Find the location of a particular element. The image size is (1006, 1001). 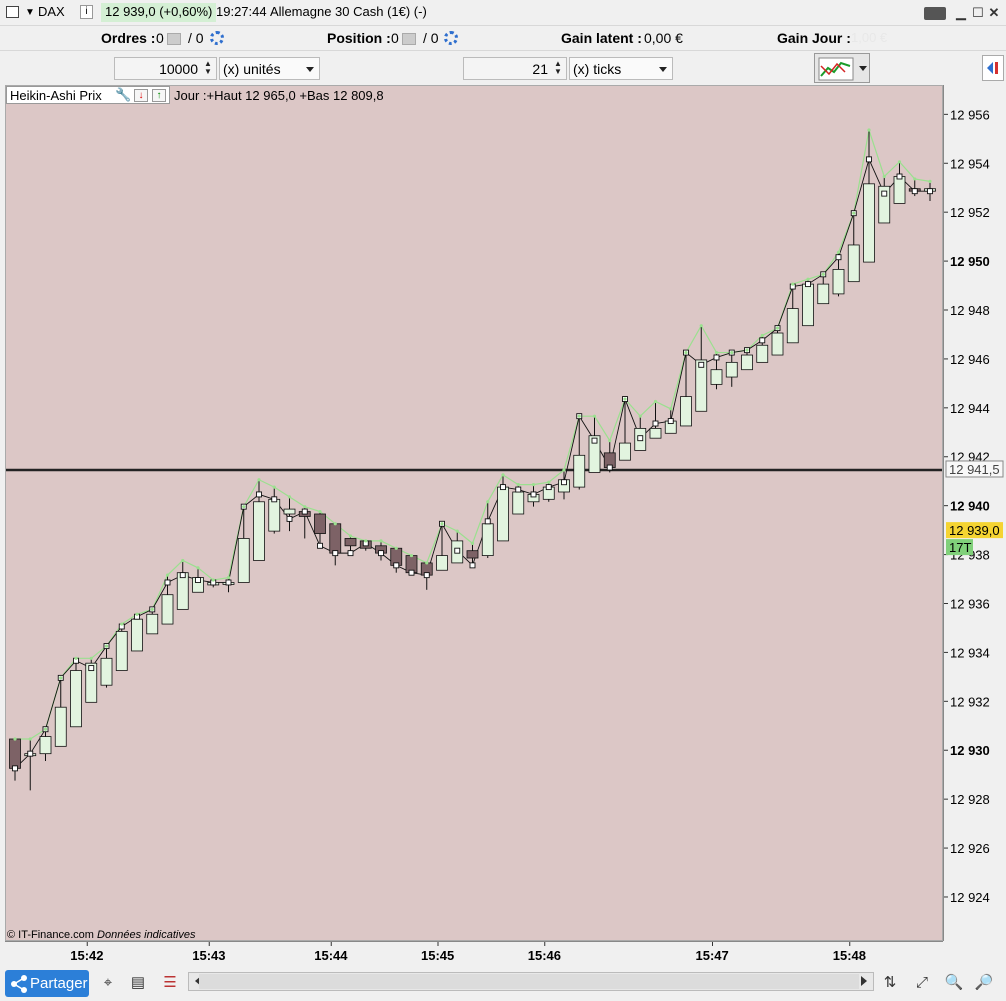

ticker-label: DAX is located at coordinates (51, 11).